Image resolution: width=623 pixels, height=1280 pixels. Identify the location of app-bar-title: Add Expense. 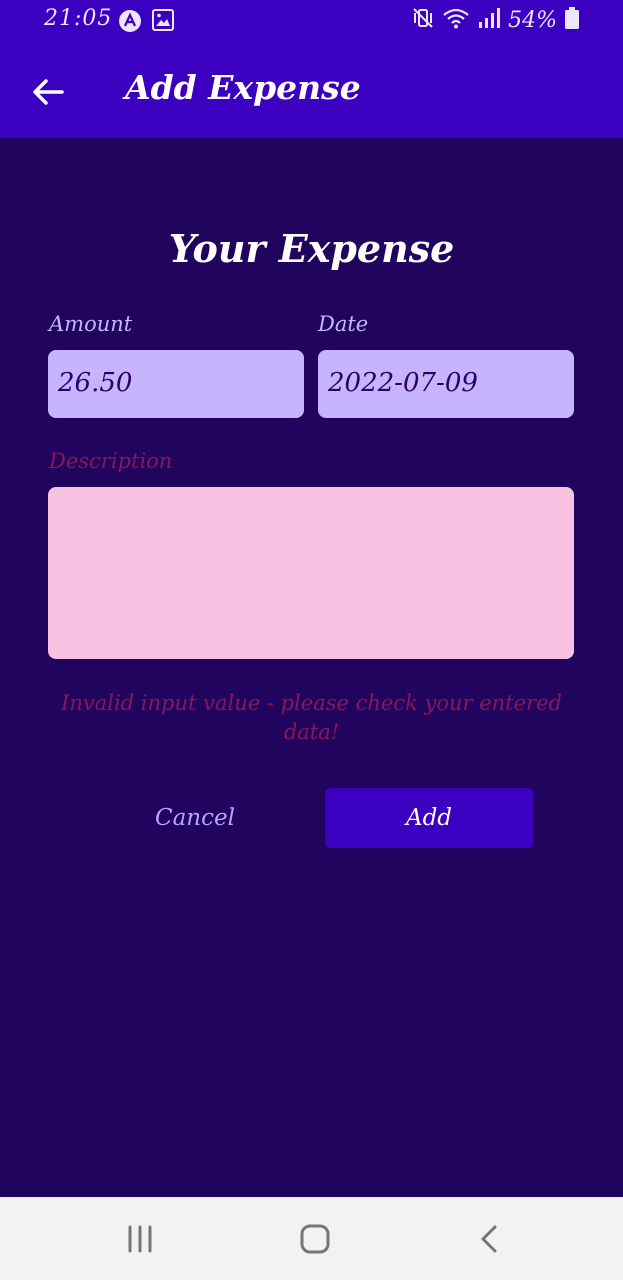
(243, 87).